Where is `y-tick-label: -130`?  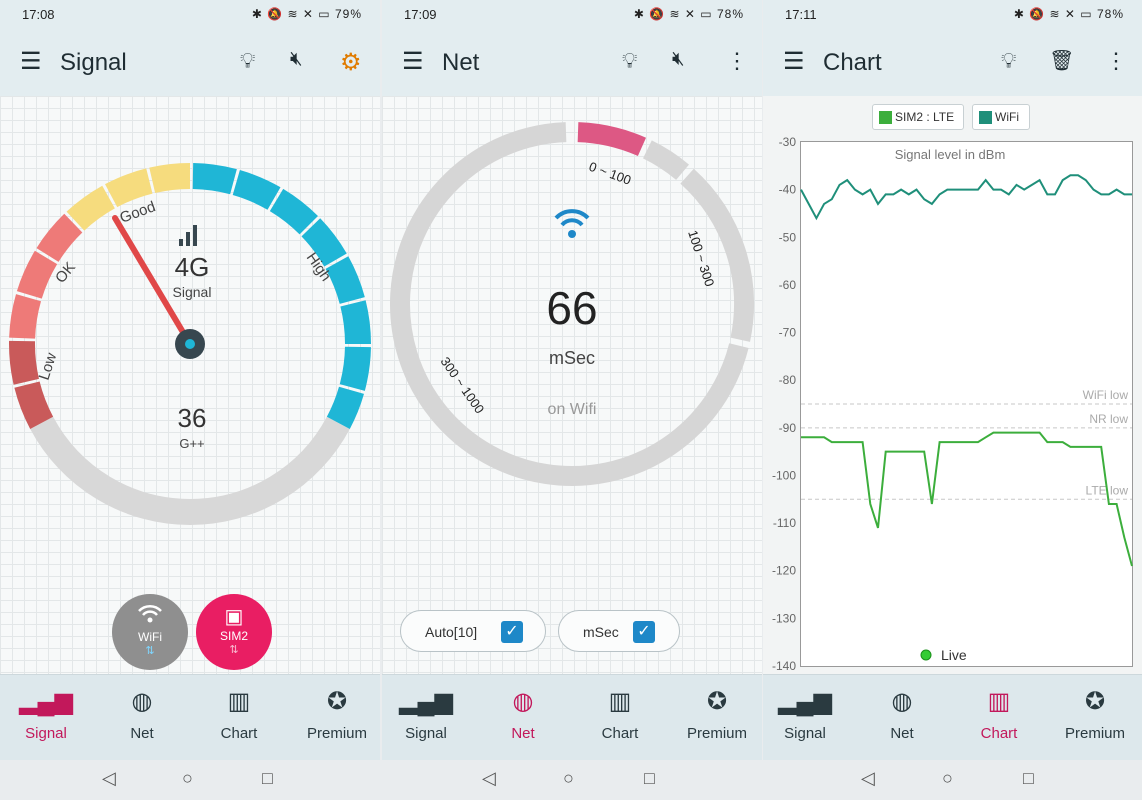
y-tick-label: -130 is located at coordinates (784, 618).